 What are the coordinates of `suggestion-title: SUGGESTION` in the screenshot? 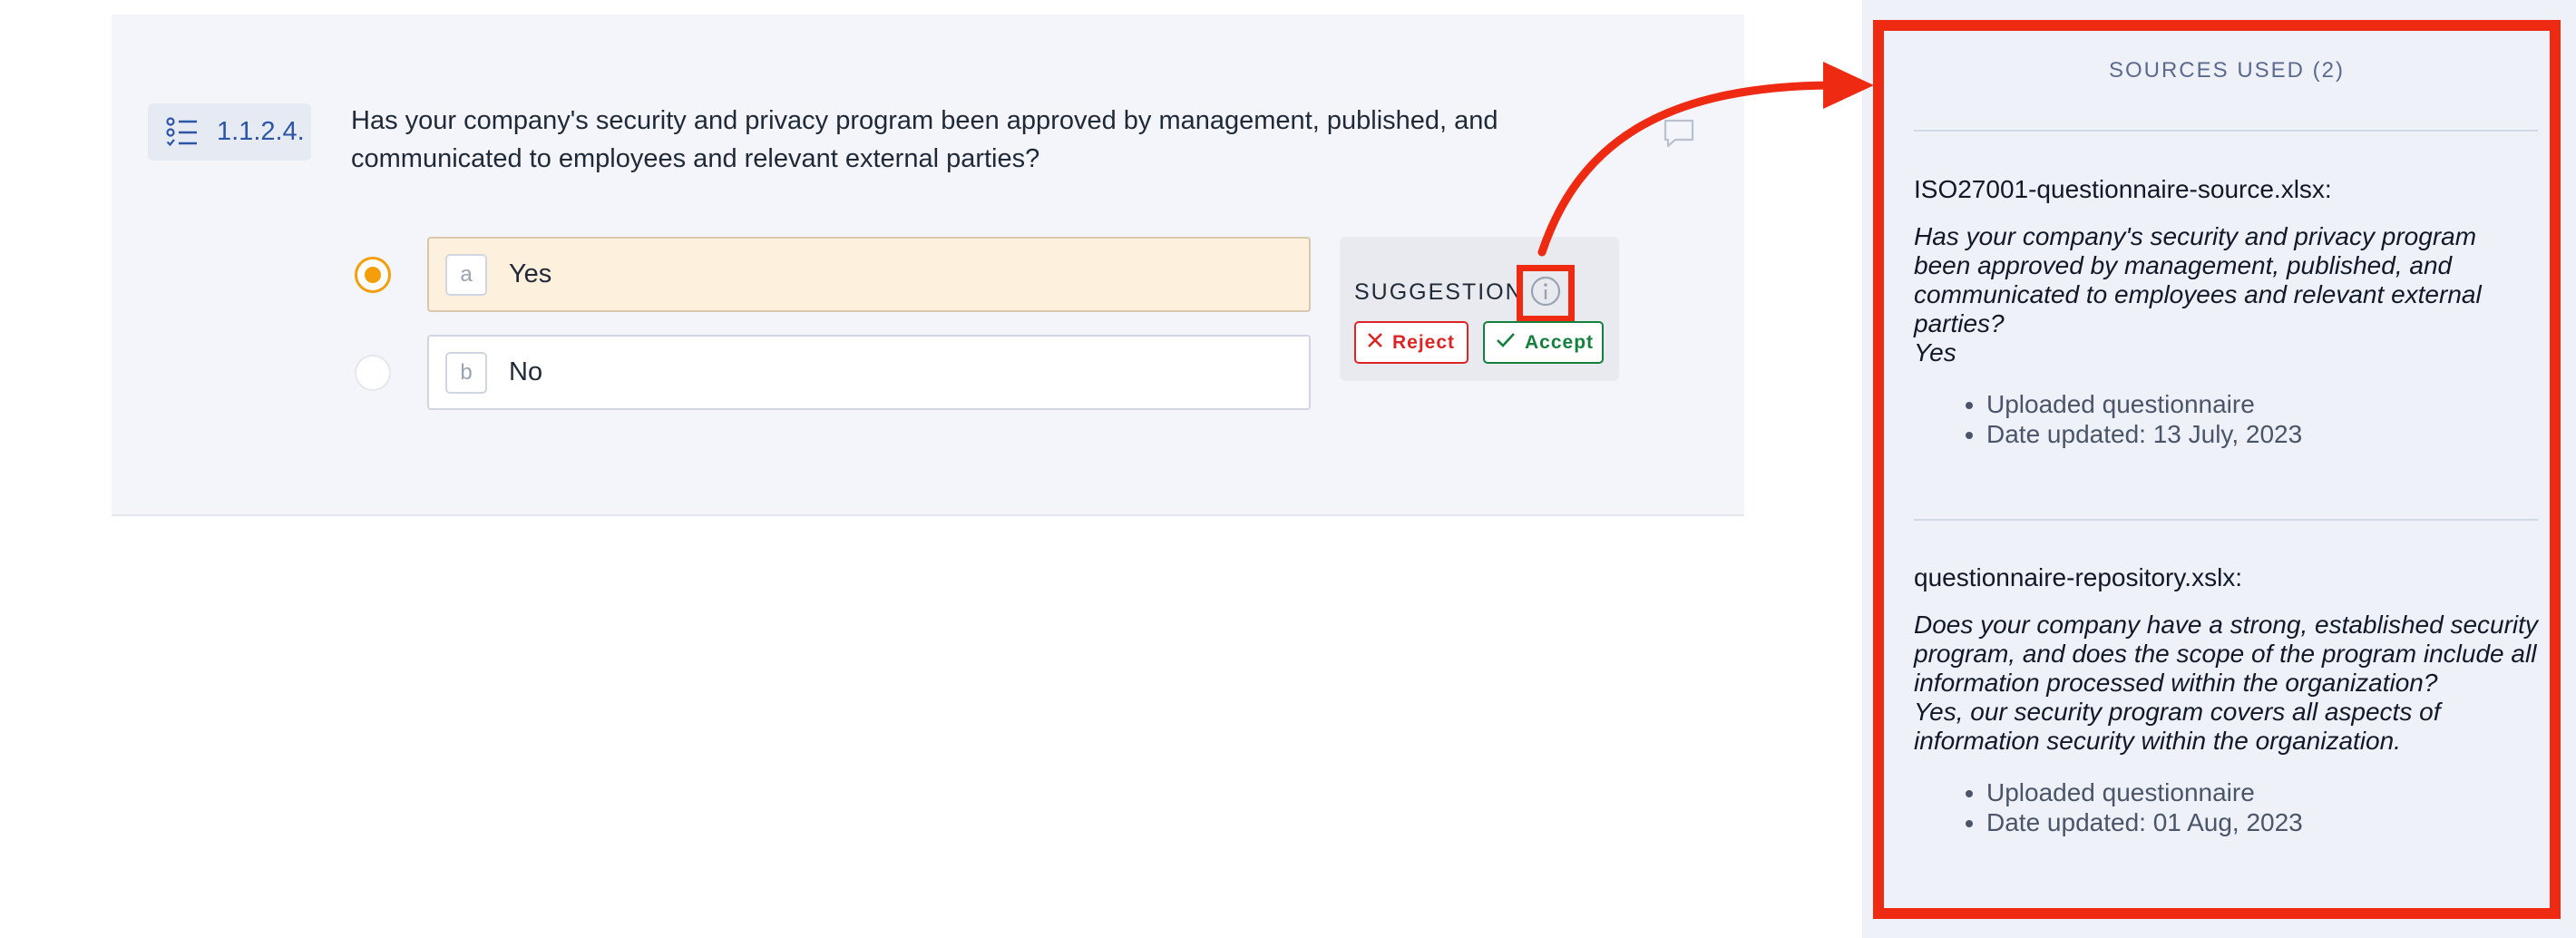 It's located at (1439, 292).